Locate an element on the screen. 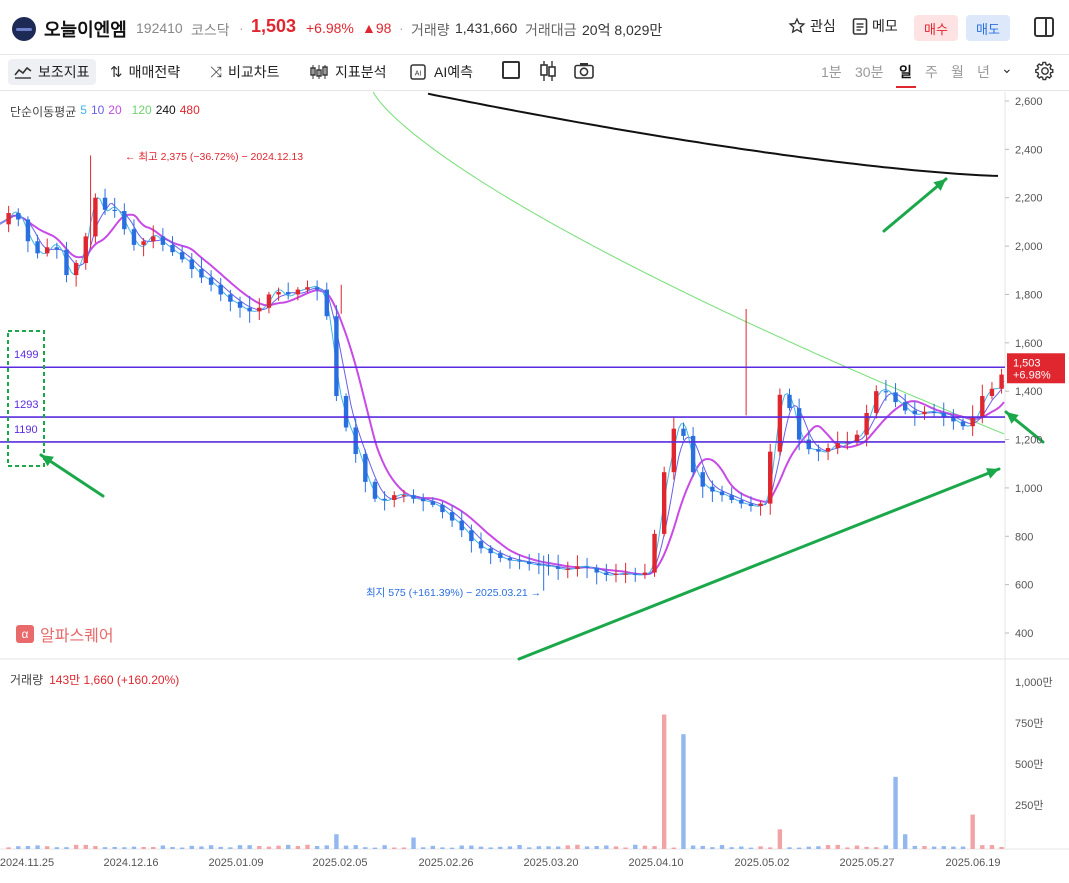  volume-legend: 거래량 143만 1,660 (+160.20%) is located at coordinates (94, 679).